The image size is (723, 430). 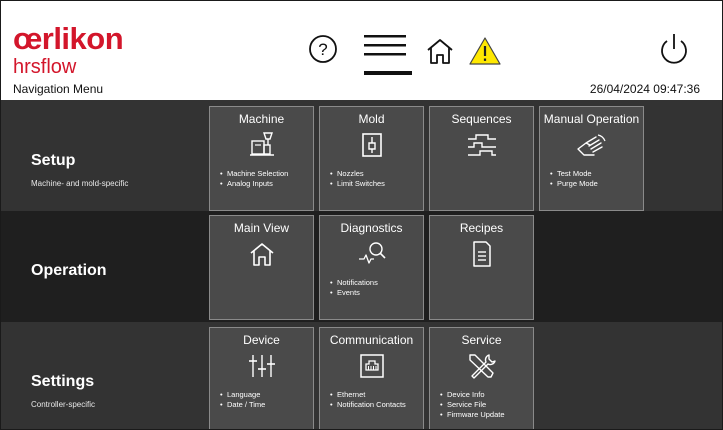 What do you see at coordinates (254, 174) in the screenshot?
I see `list-item: Machine Selection` at bounding box center [254, 174].